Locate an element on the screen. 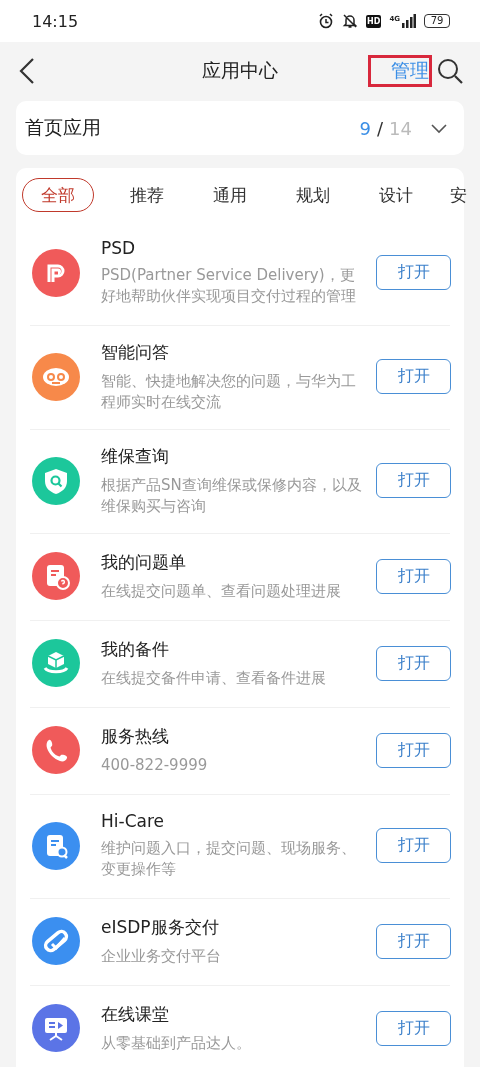 Image resolution: width=480 pixels, height=1067 pixels. home-apps-bar: 首页应用 9 / 14 is located at coordinates (240, 128).